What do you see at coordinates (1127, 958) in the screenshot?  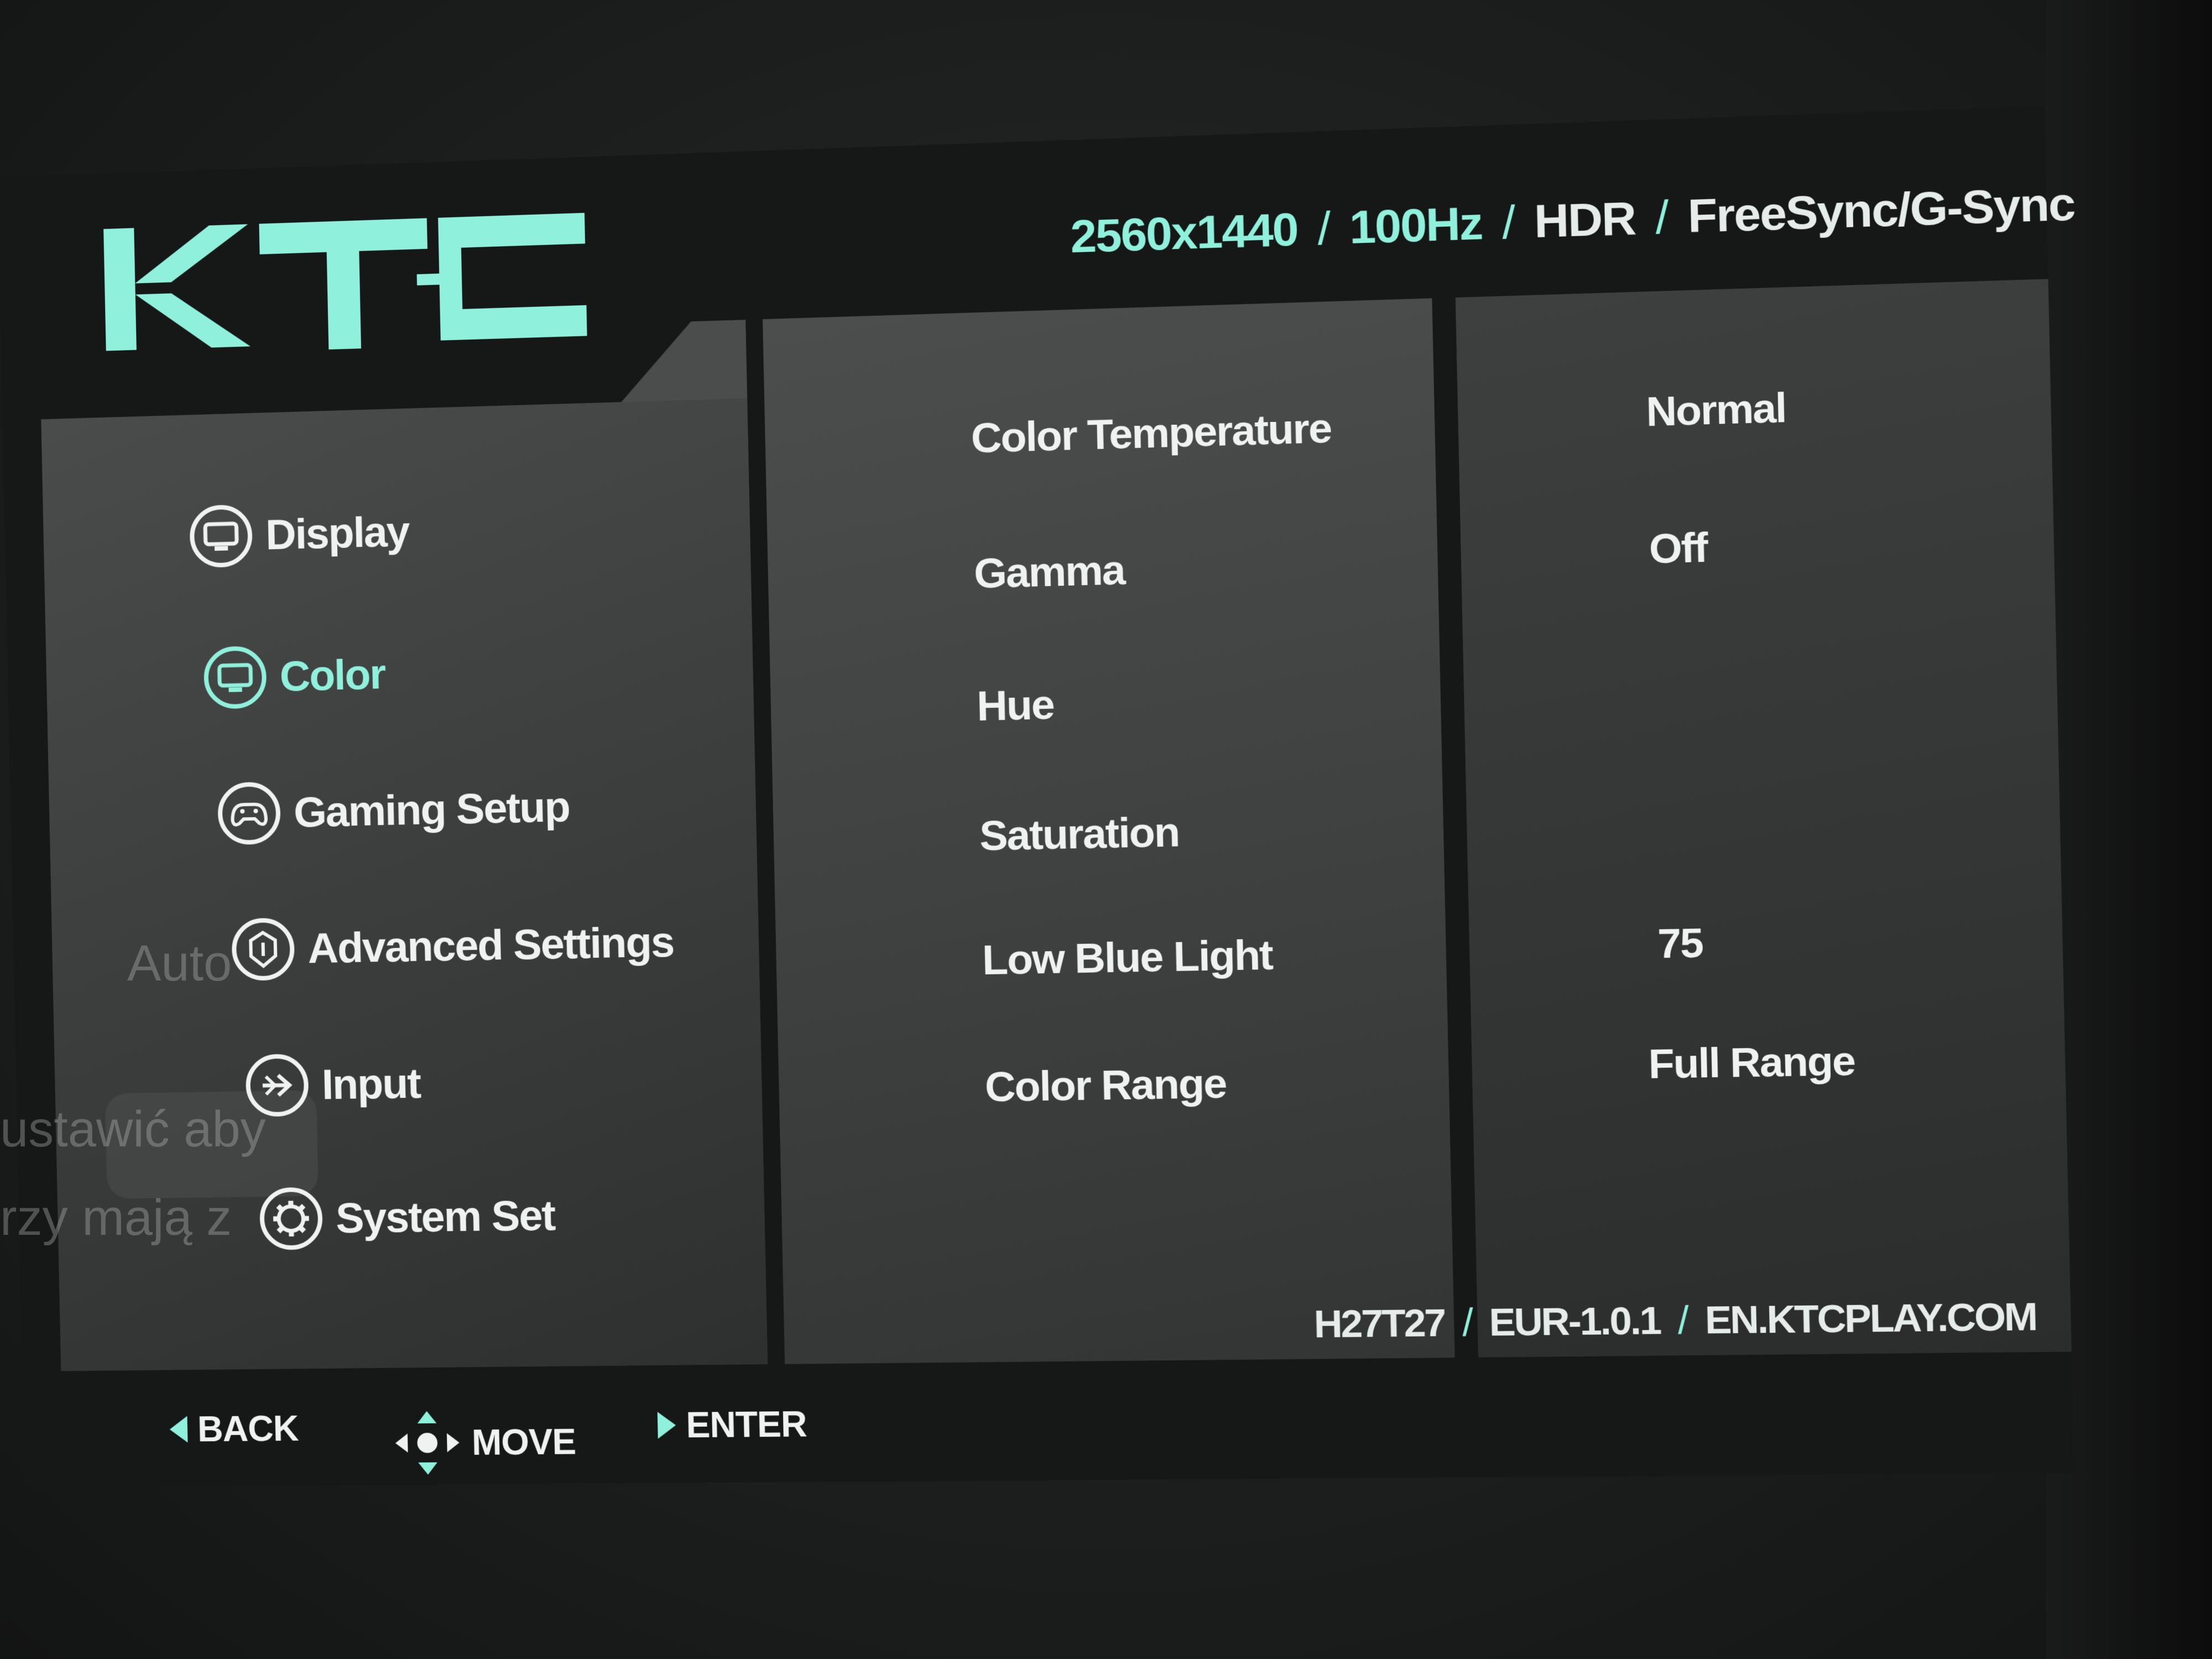 I see `setting-label-low-blue-light: Low Blue Light` at bounding box center [1127, 958].